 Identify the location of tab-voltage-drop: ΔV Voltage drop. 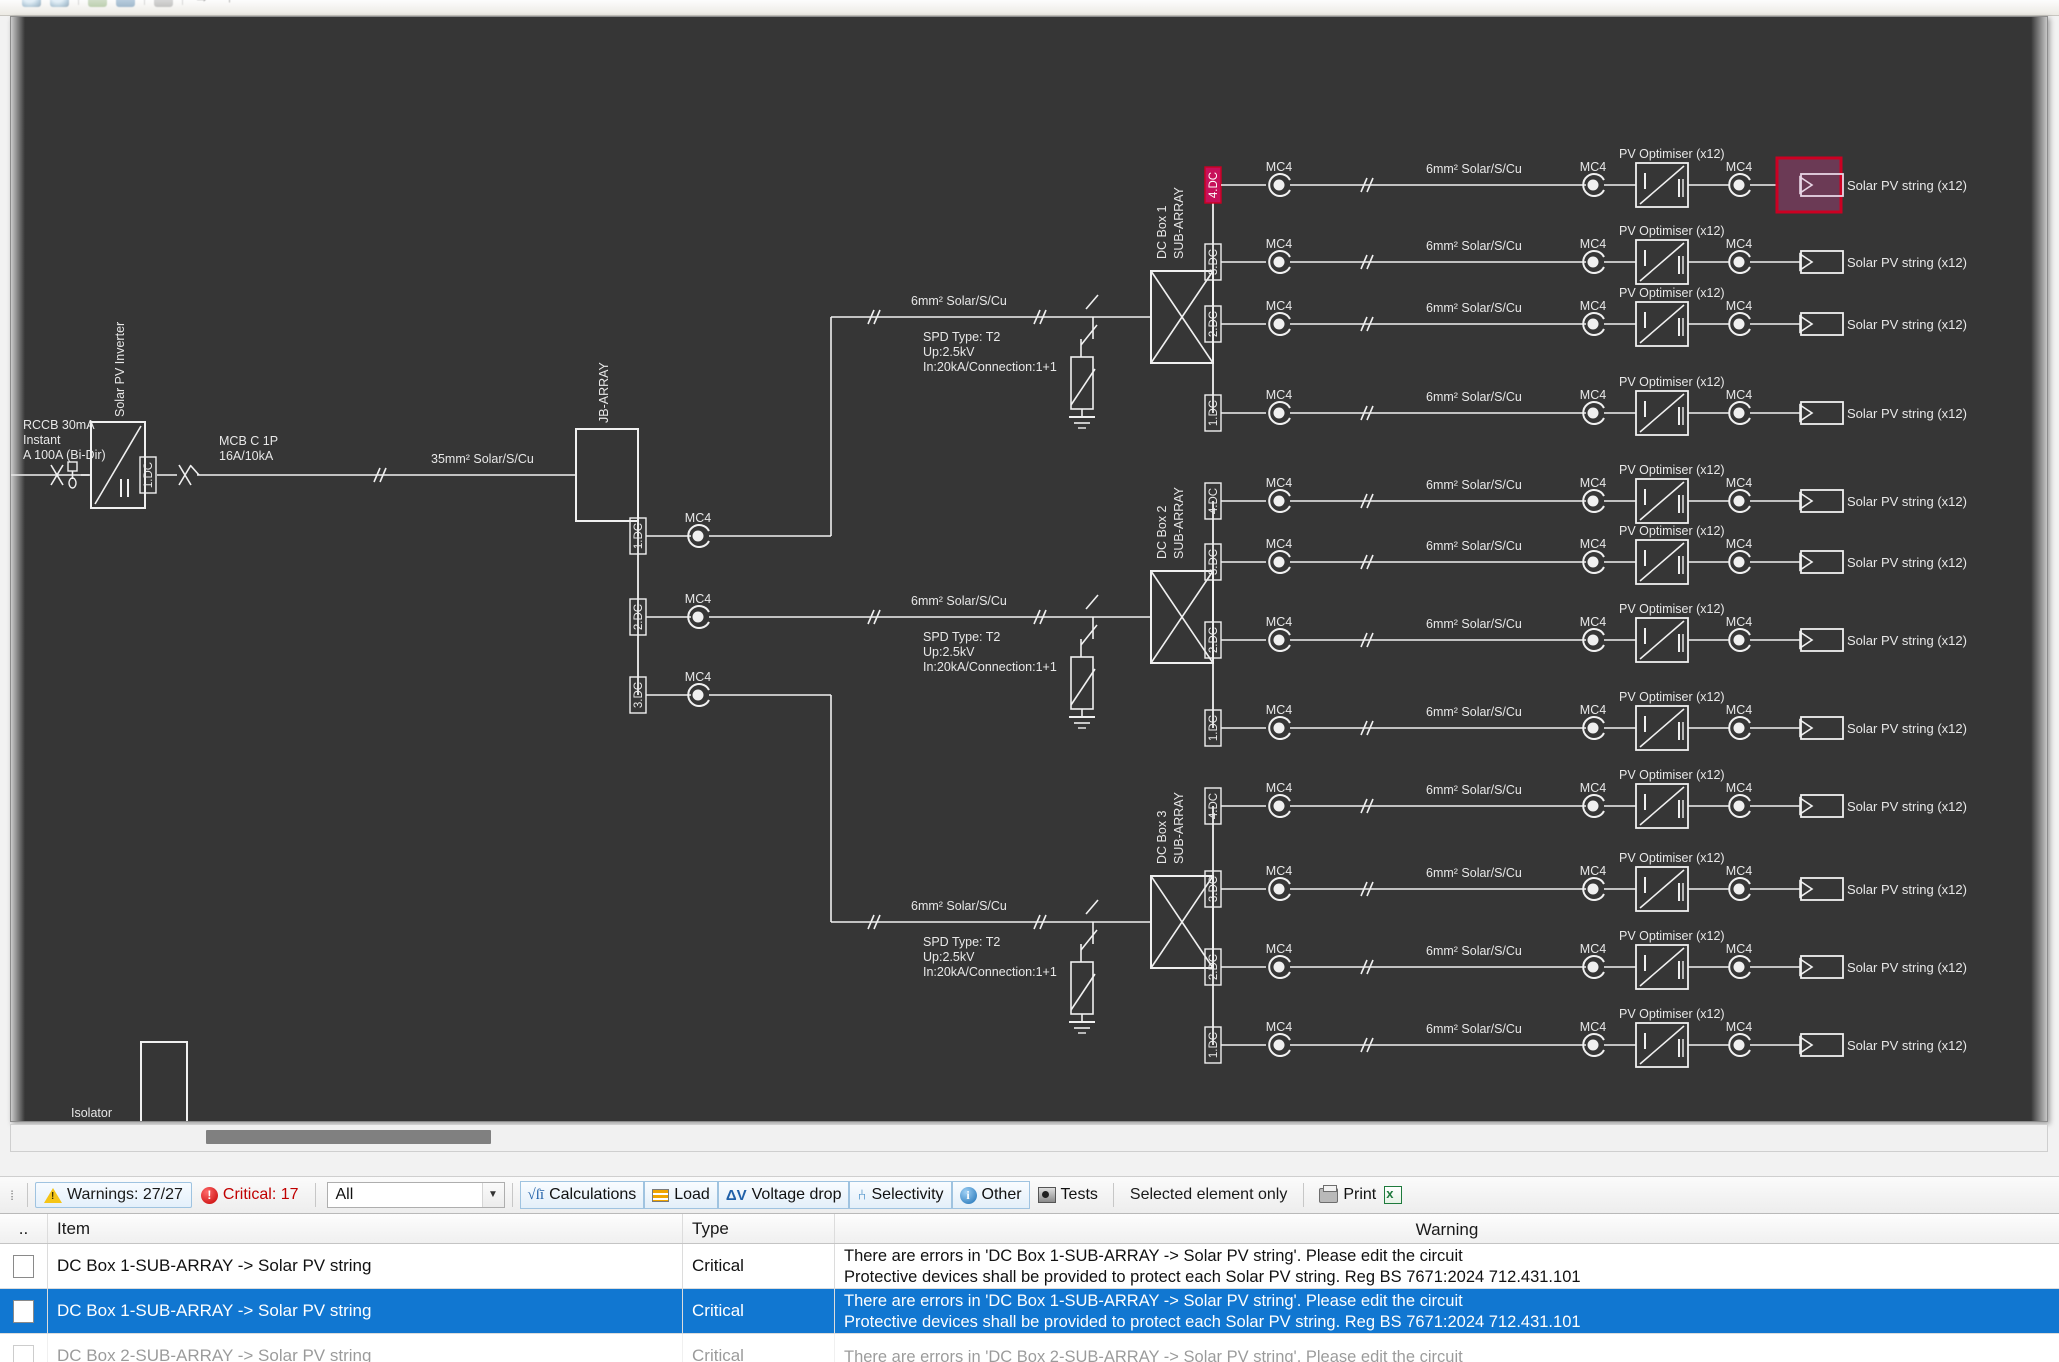
(783, 1195).